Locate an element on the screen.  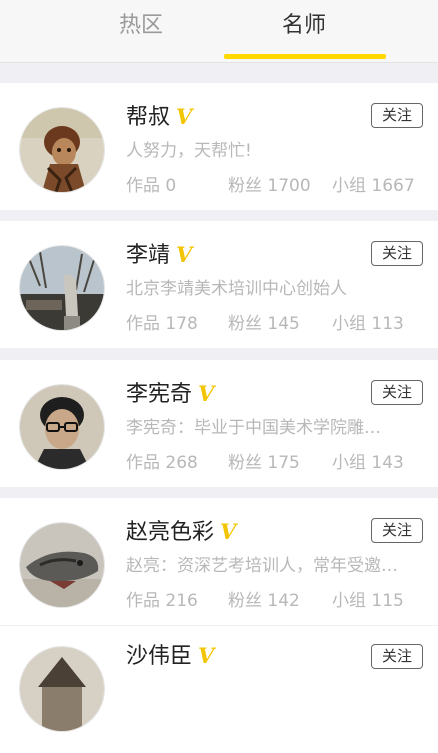
tab-hot-zone: 热区 is located at coordinates (141, 26).